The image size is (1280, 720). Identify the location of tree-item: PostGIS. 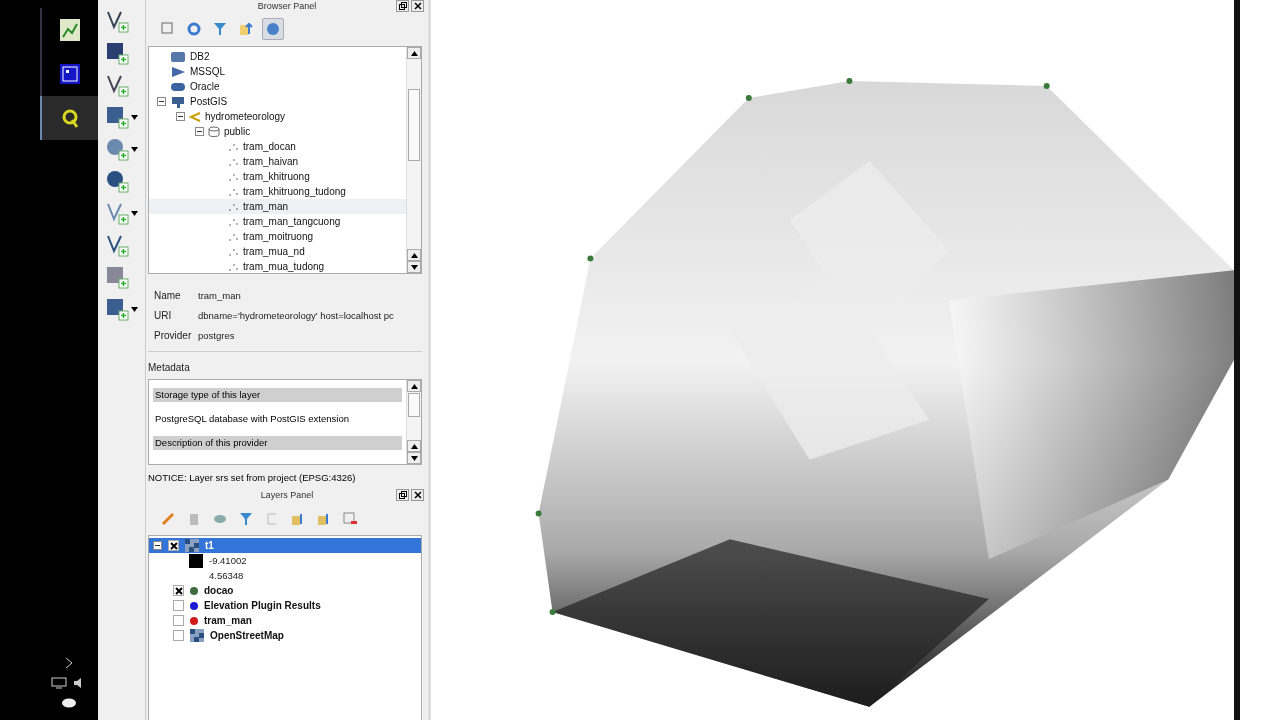
(277, 101).